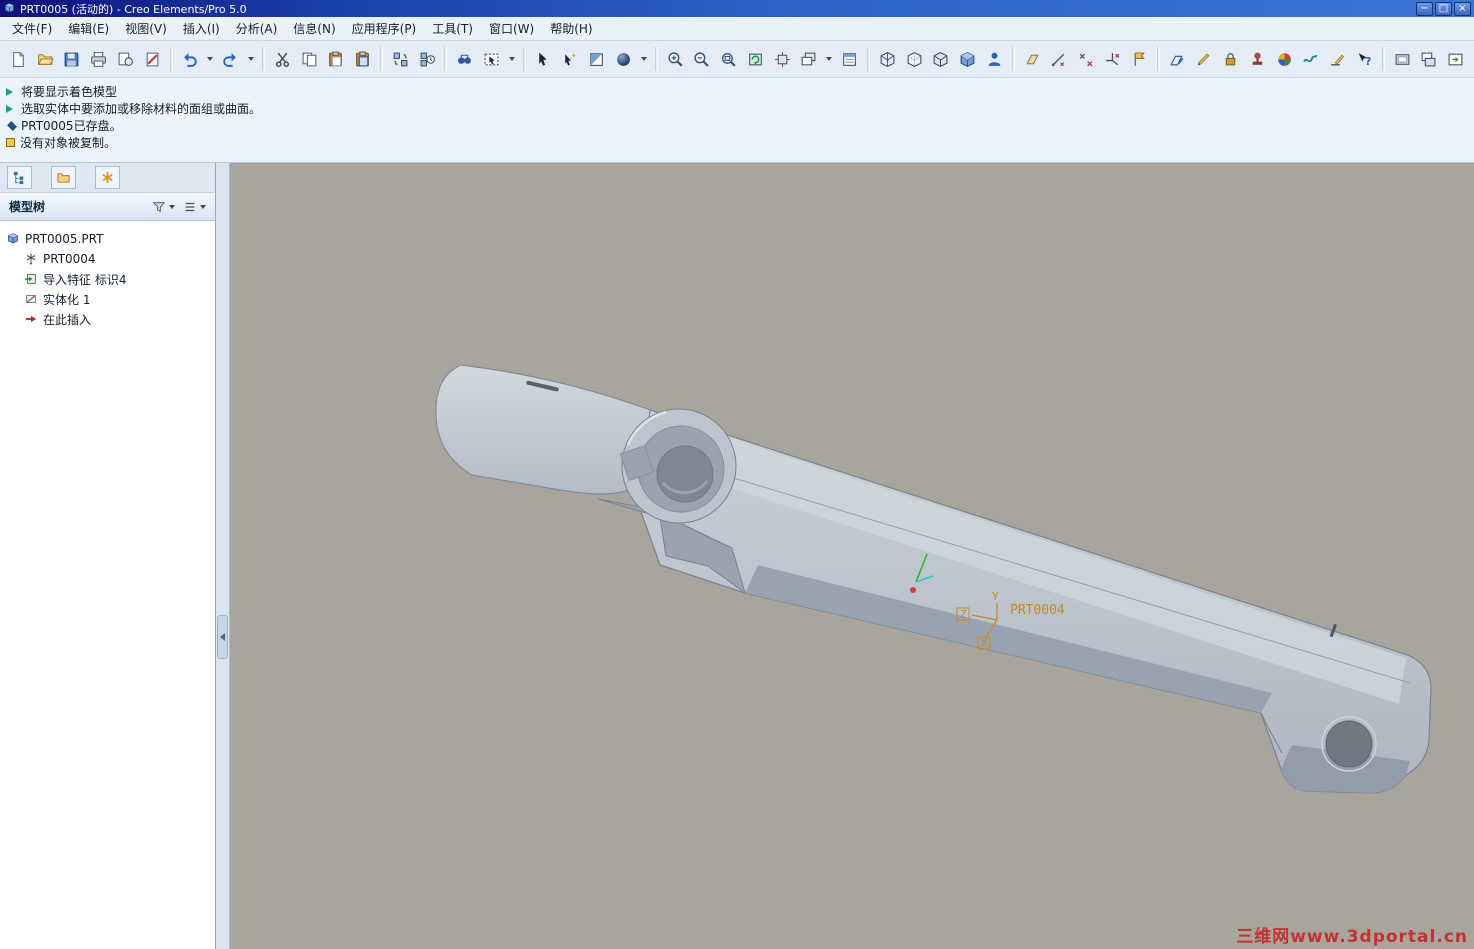 The image size is (1474, 949). Describe the element at coordinates (257, 28) in the screenshot. I see `menu-item-analysis: 分析(A)` at that location.